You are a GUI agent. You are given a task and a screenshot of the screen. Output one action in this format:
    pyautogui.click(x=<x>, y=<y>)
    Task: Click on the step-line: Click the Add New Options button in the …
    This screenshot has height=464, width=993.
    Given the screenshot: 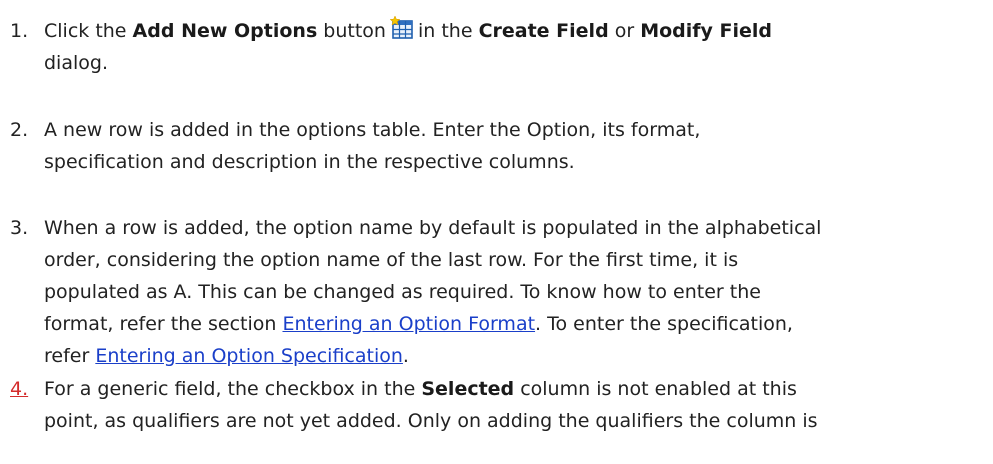 What is the action you would take?
    pyautogui.click(x=509, y=31)
    